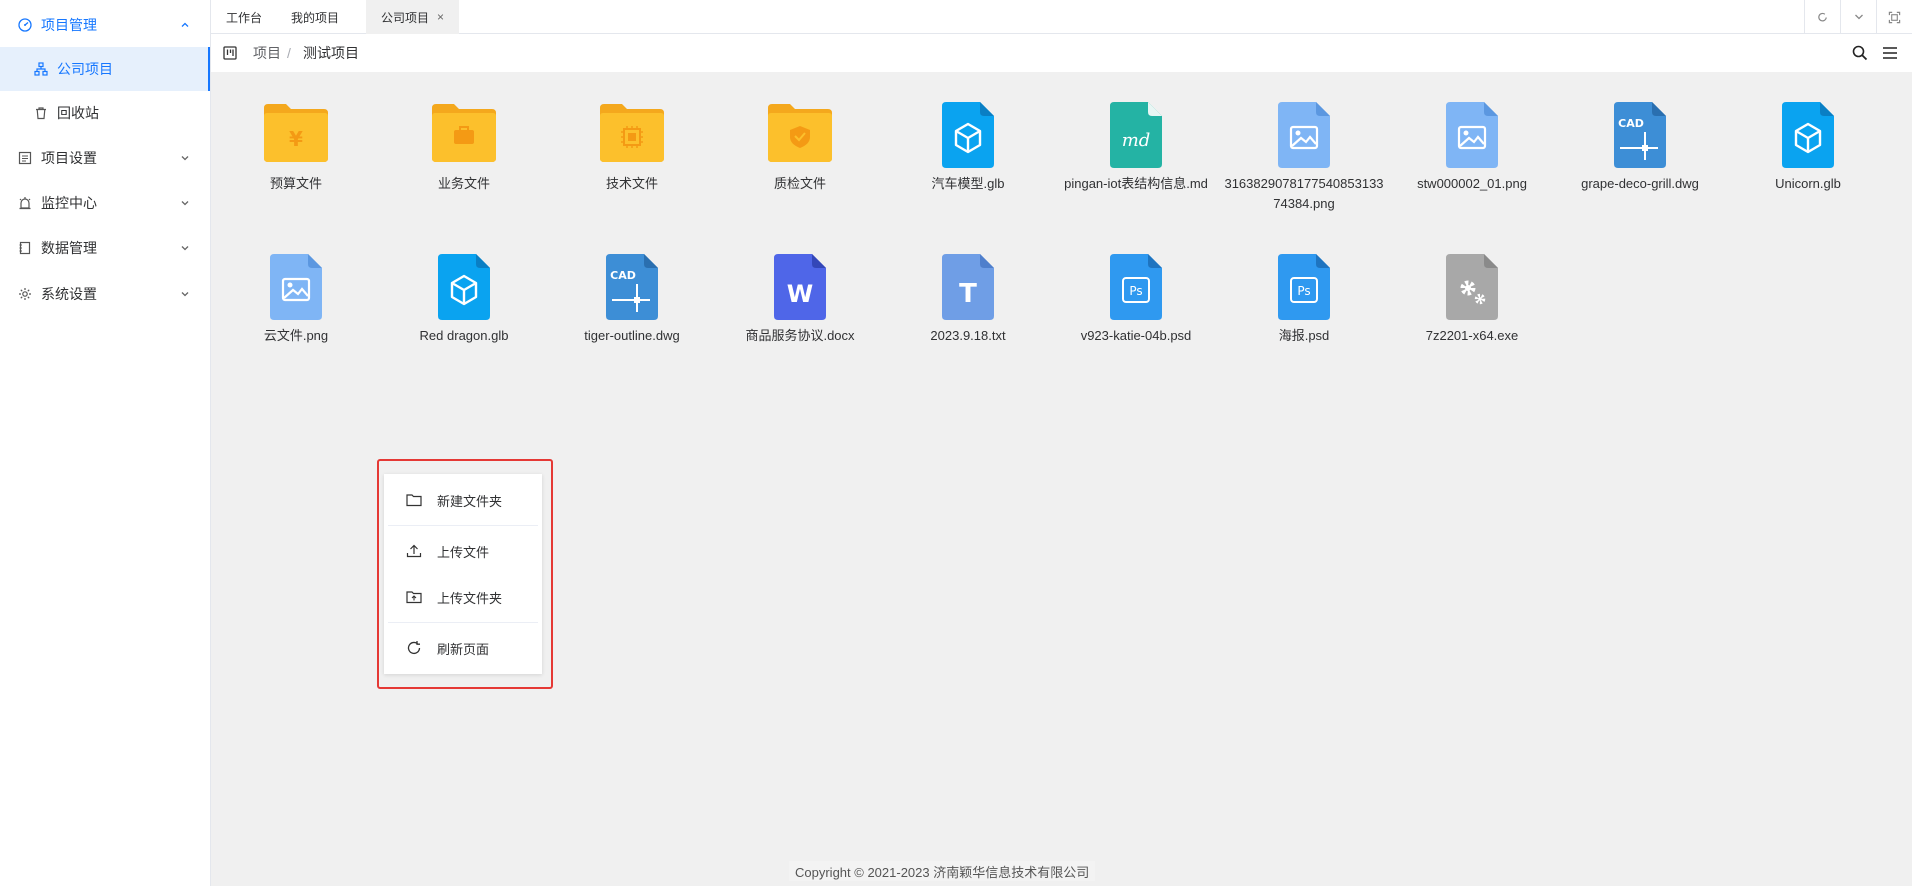  I want to click on menu-item-refresh: 刷新页面, so click(463, 648).